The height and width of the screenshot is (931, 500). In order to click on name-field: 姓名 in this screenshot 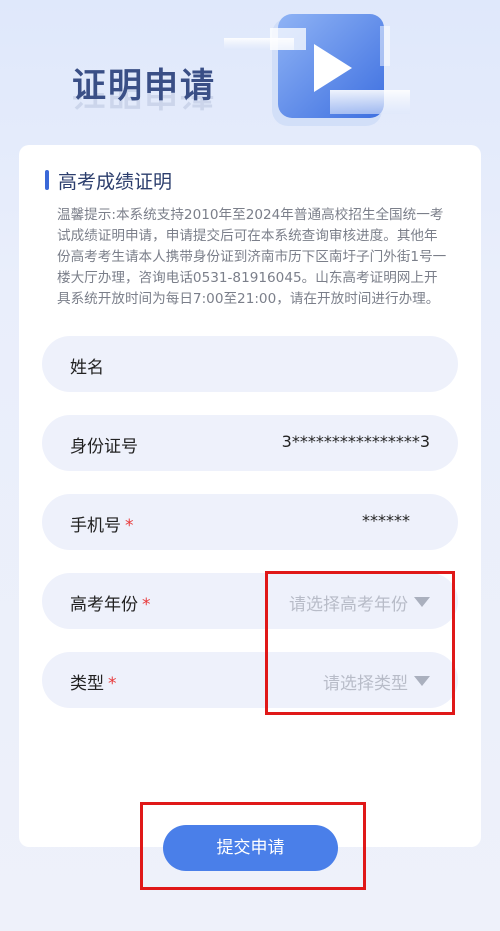, I will do `click(250, 364)`.